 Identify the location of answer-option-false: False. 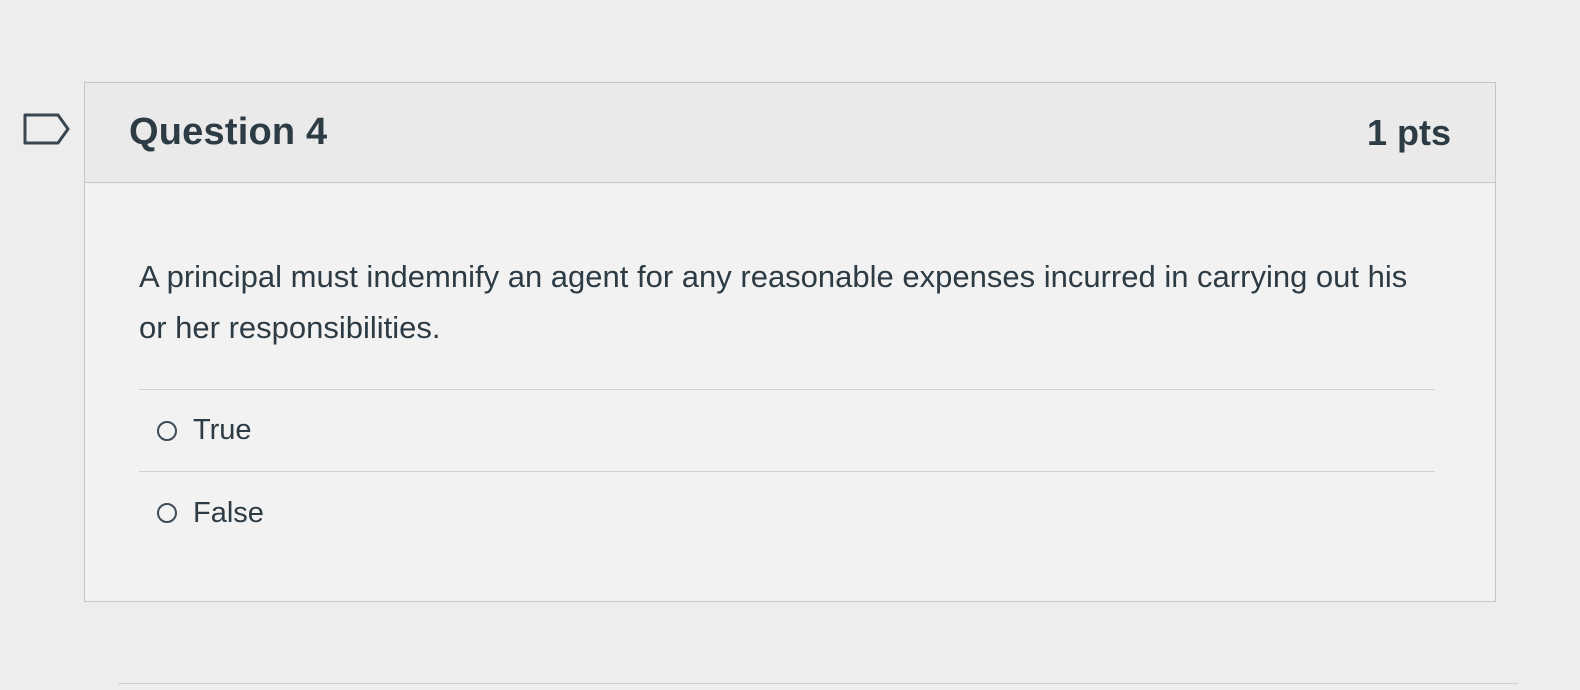
(787, 513).